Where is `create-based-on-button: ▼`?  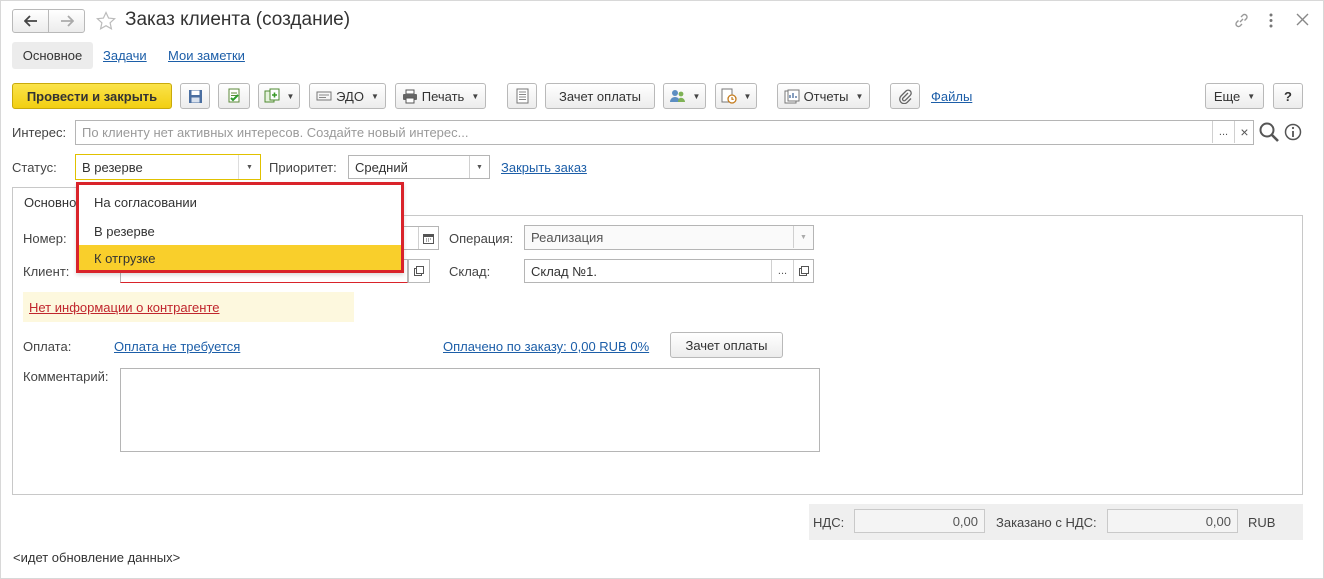 create-based-on-button: ▼ is located at coordinates (279, 96).